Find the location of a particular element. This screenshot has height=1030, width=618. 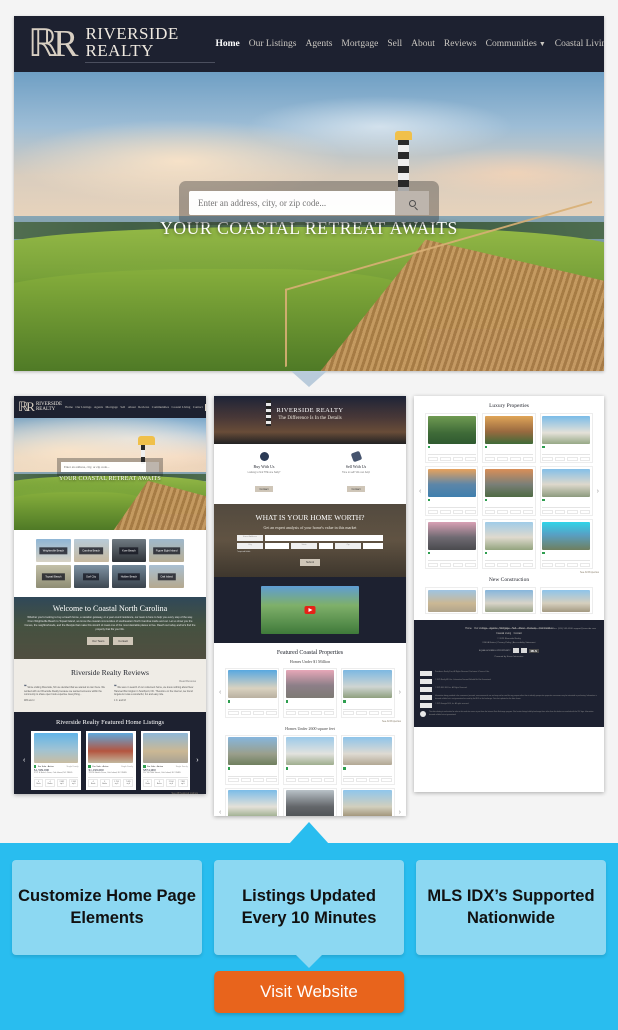

valuation-submit-button: Submit is located at coordinates (310, 562).